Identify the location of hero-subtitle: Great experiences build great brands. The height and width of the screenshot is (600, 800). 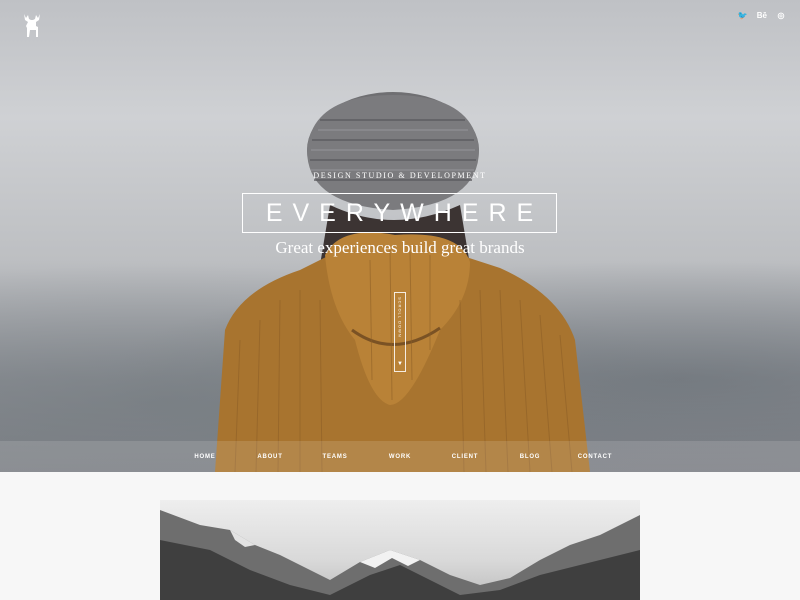
(400, 247).